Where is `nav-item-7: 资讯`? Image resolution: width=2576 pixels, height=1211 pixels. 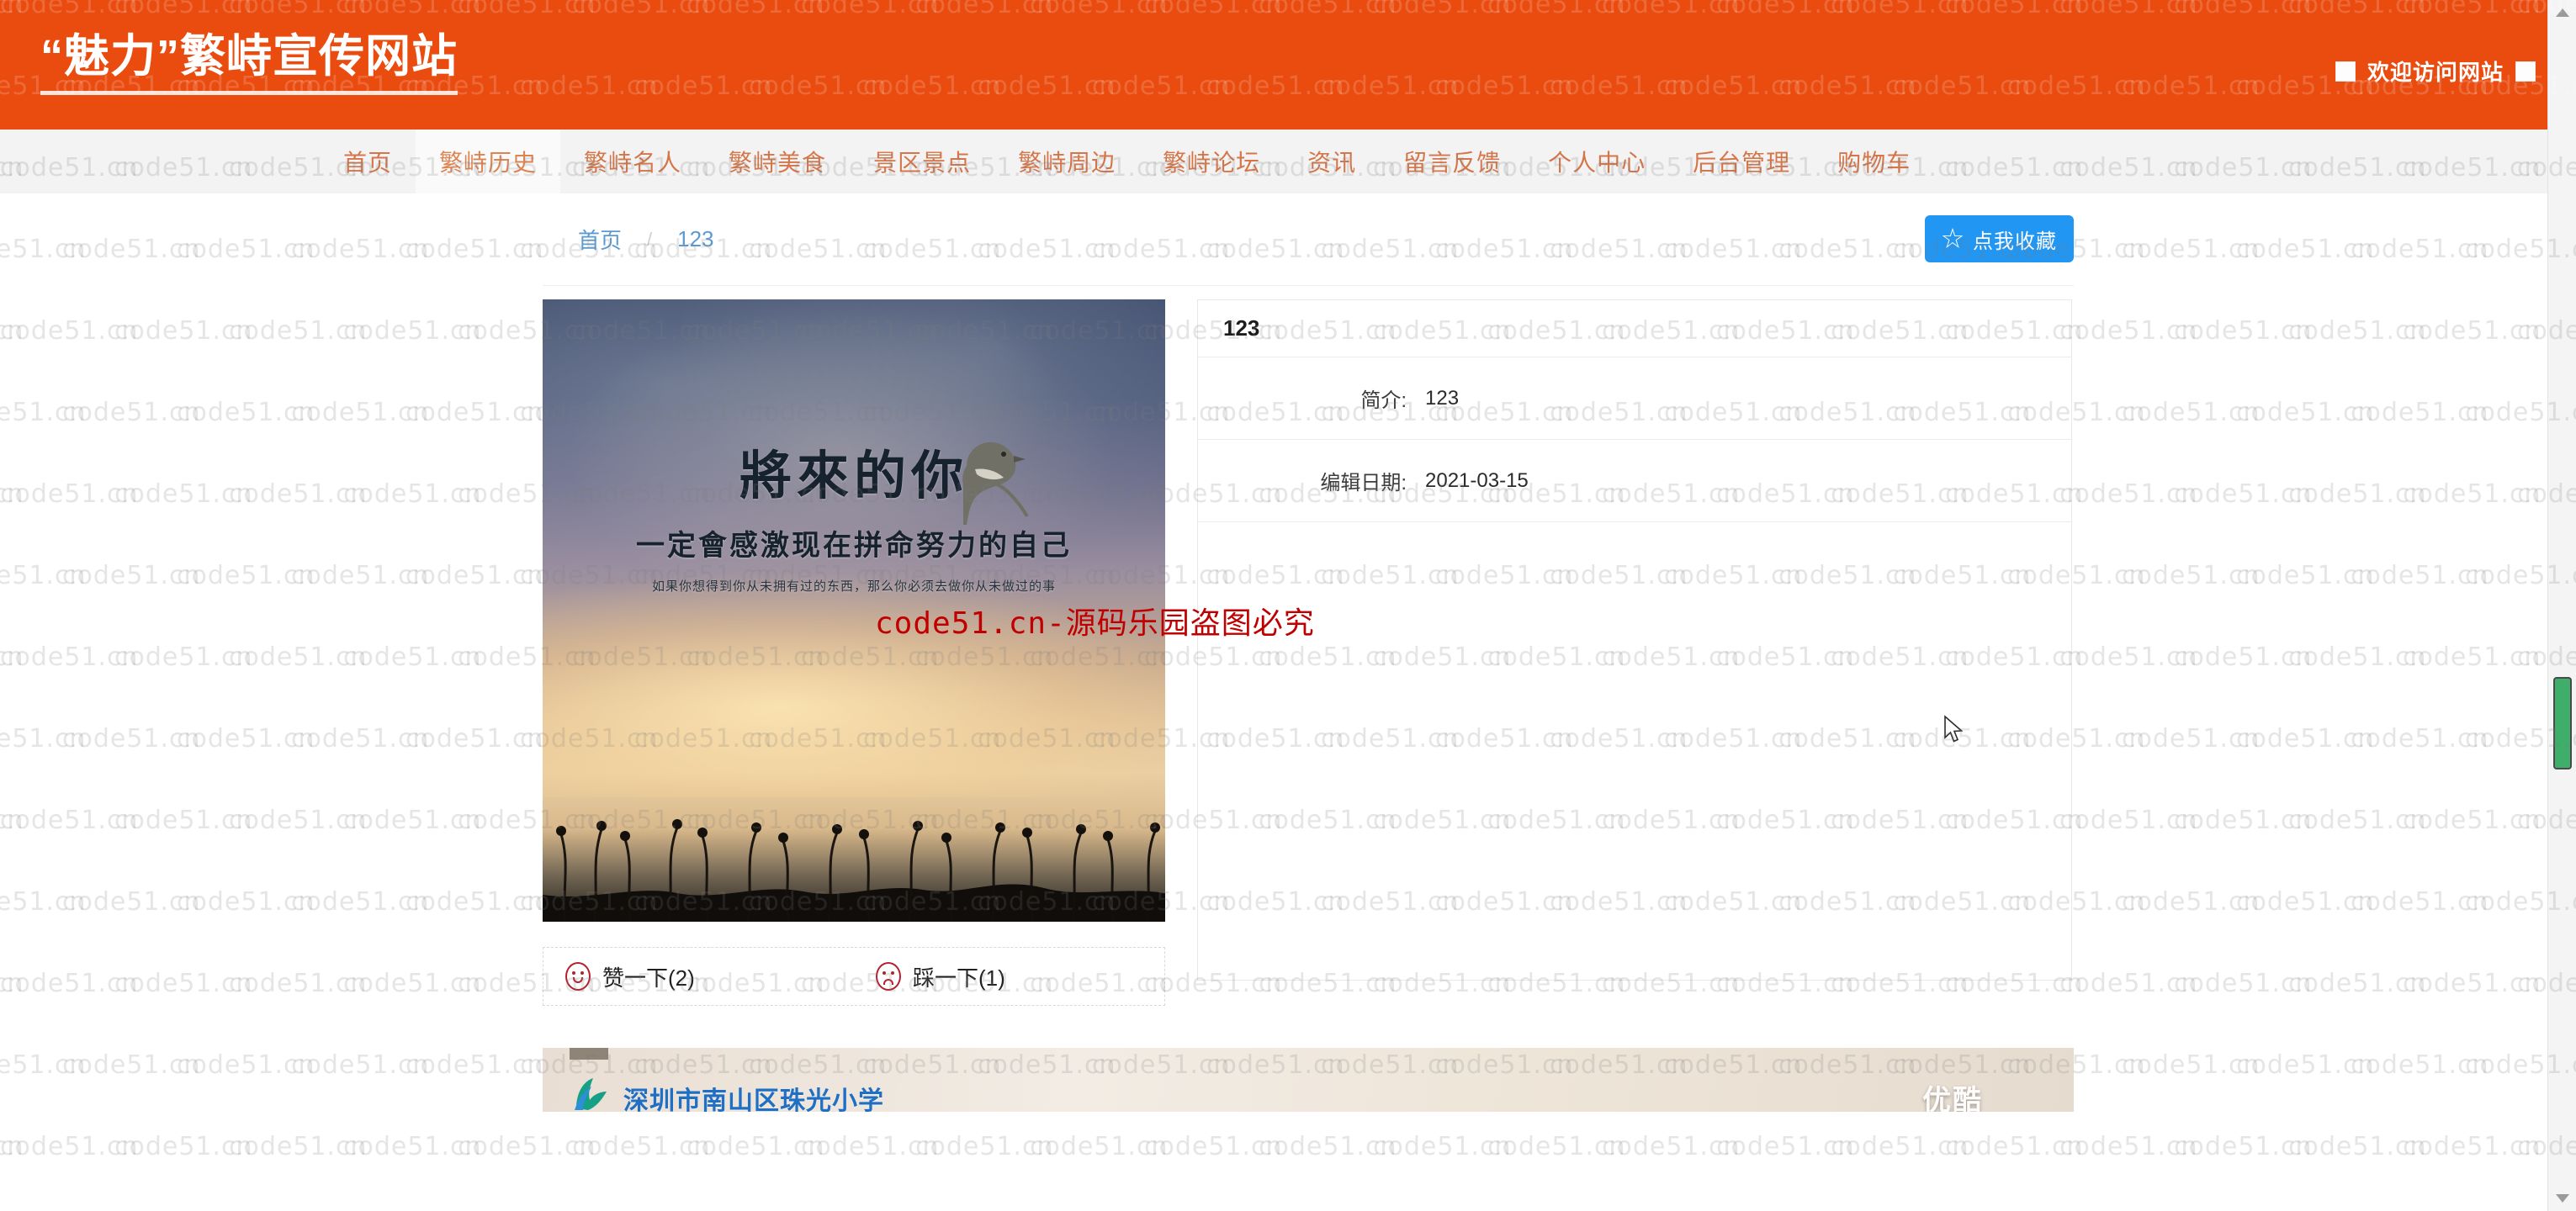
nav-item-7: 资讯 is located at coordinates (1332, 161).